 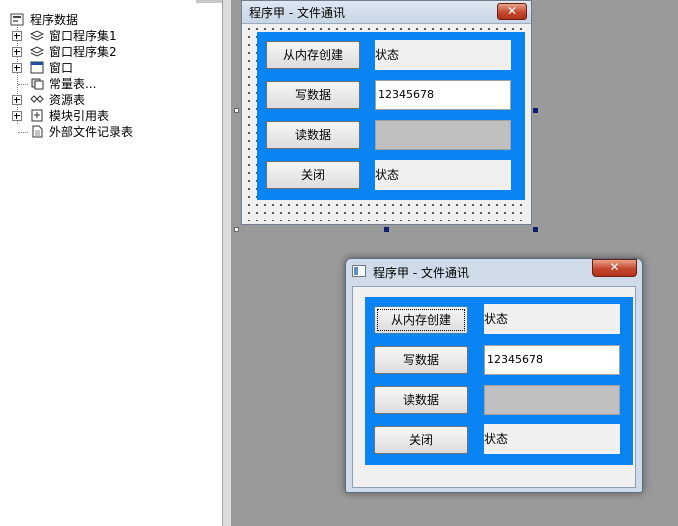 What do you see at coordinates (443, 175) in the screenshot?
I see `design-status-label-2: 状态` at bounding box center [443, 175].